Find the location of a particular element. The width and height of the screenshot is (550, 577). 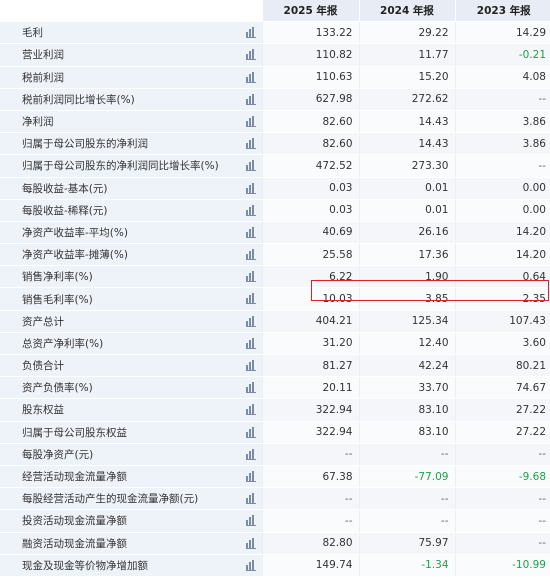

value-cell: 14.43 is located at coordinates (406, 122).